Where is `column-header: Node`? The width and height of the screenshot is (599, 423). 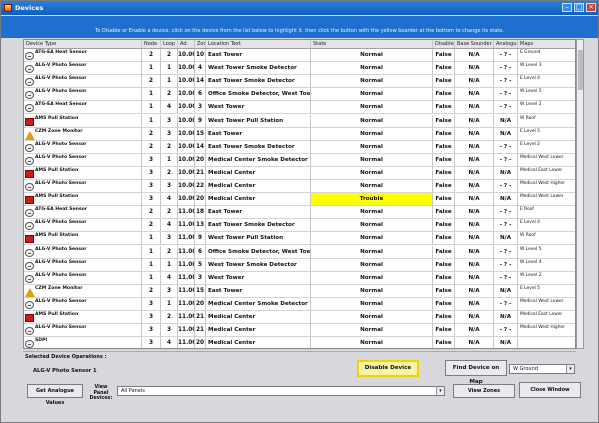 column-header: Node is located at coordinates (151, 44).